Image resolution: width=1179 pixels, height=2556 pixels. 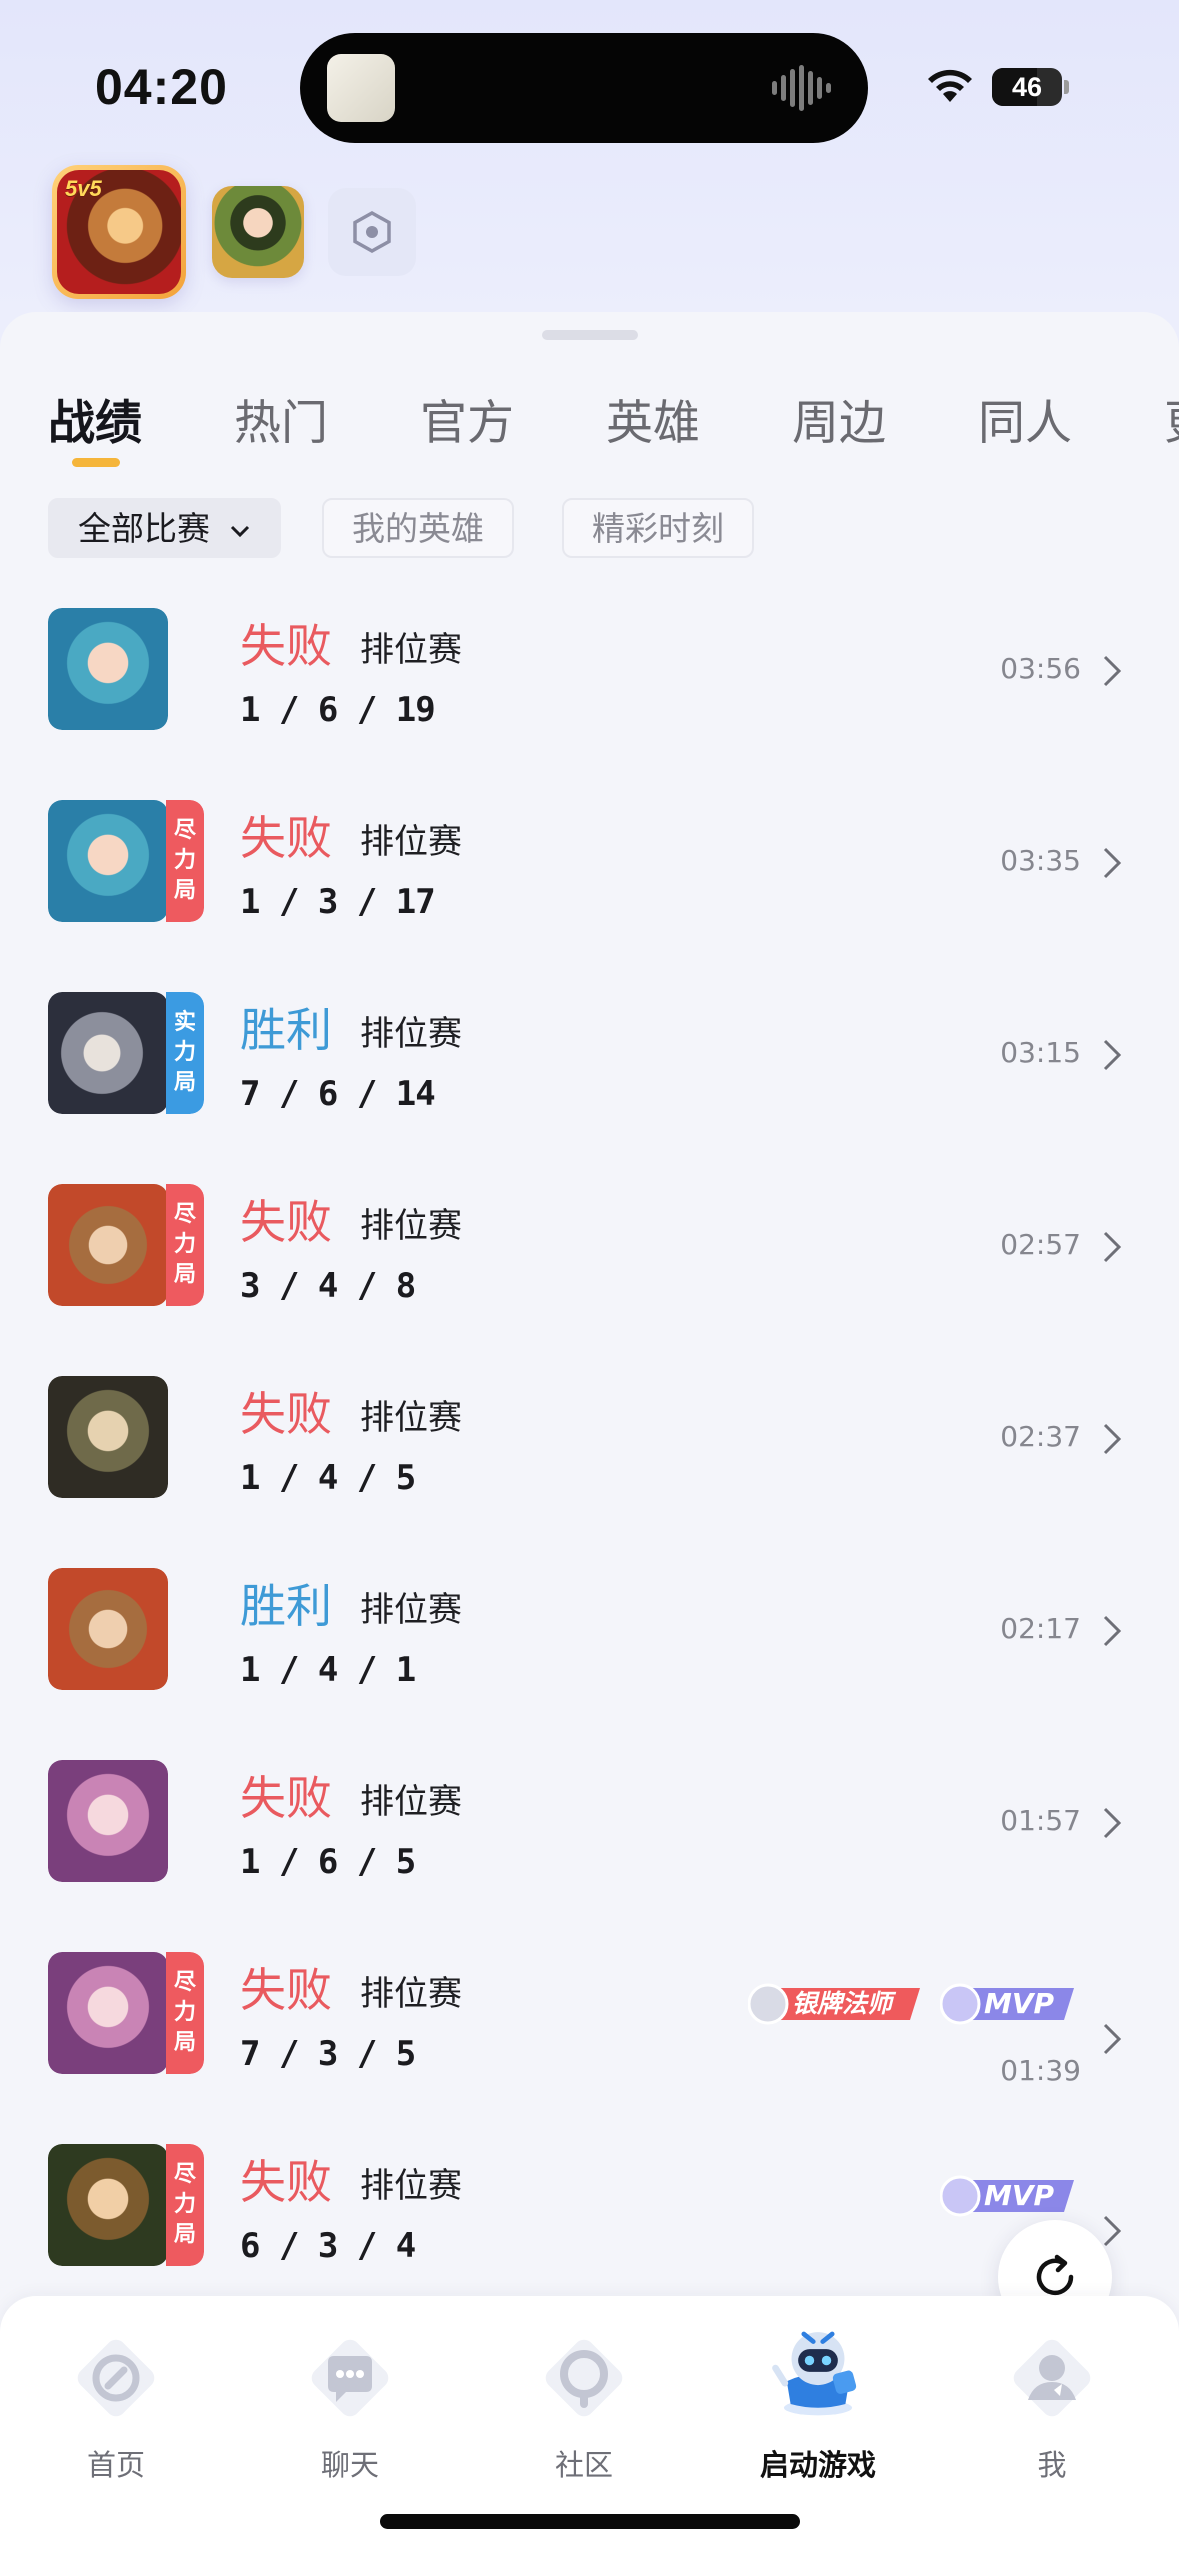 I want to click on match-kda: 7 / 6 / 14, so click(x=338, y=1094).